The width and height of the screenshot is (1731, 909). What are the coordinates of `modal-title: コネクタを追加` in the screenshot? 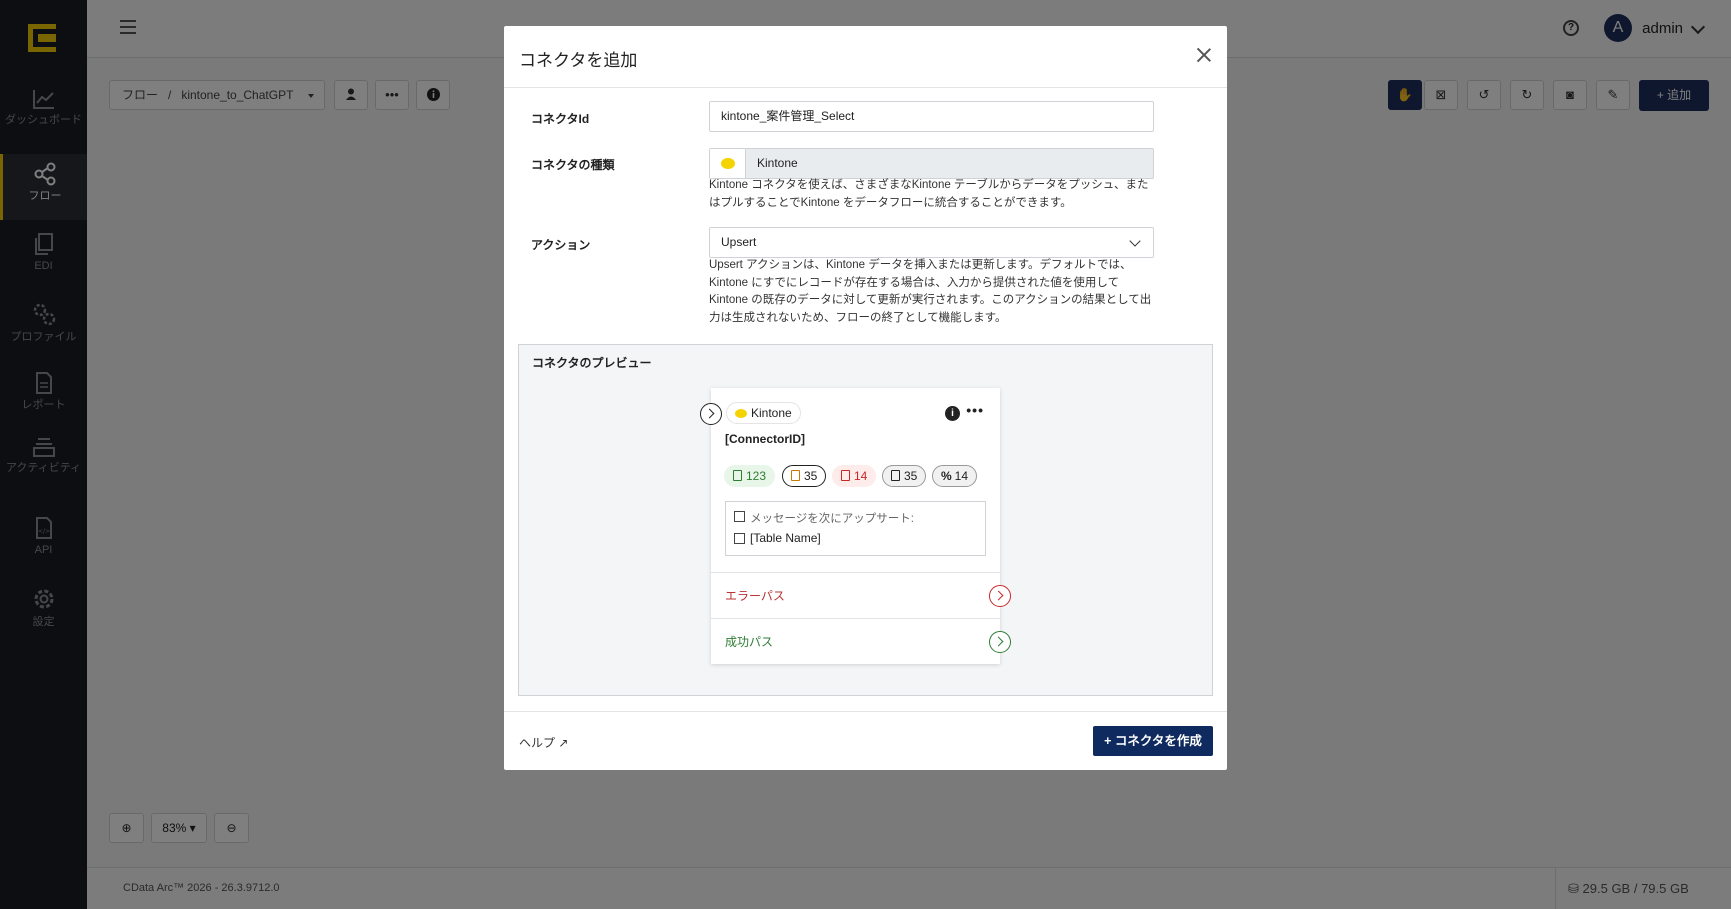 It's located at (578, 60).